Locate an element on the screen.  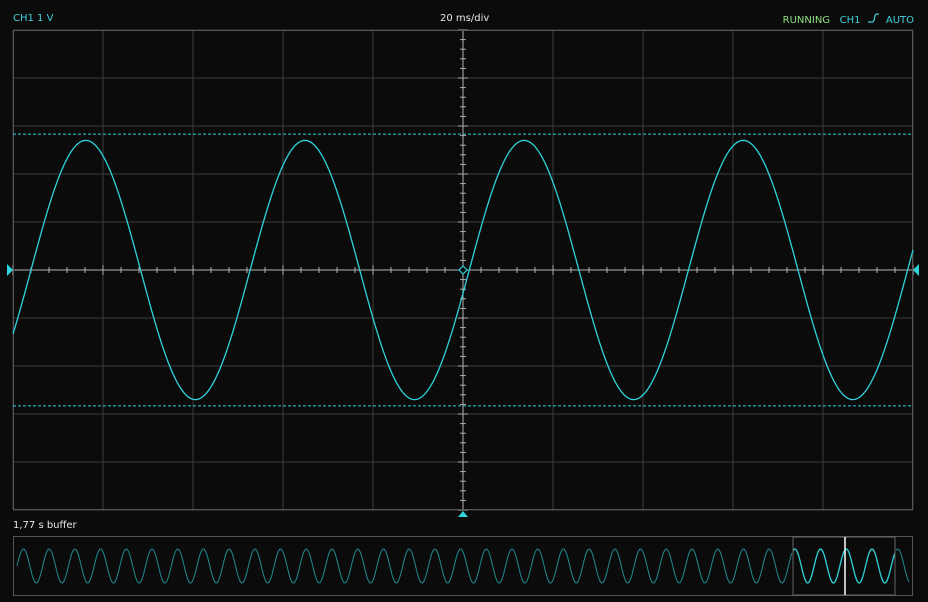
buffer-overview-frame is located at coordinates (463, 566).